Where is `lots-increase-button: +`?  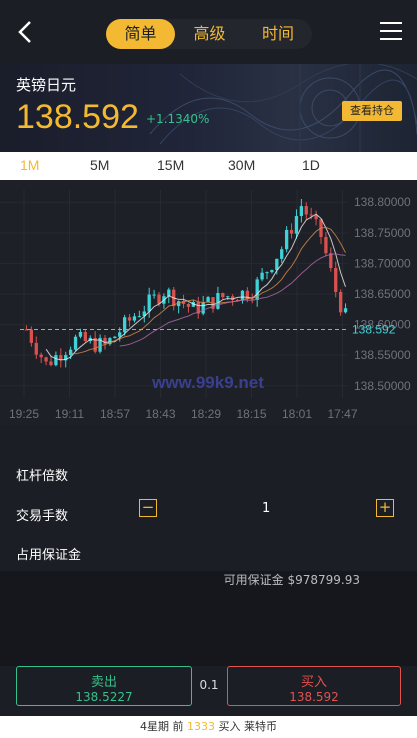
lots-increase-button: + is located at coordinates (385, 508).